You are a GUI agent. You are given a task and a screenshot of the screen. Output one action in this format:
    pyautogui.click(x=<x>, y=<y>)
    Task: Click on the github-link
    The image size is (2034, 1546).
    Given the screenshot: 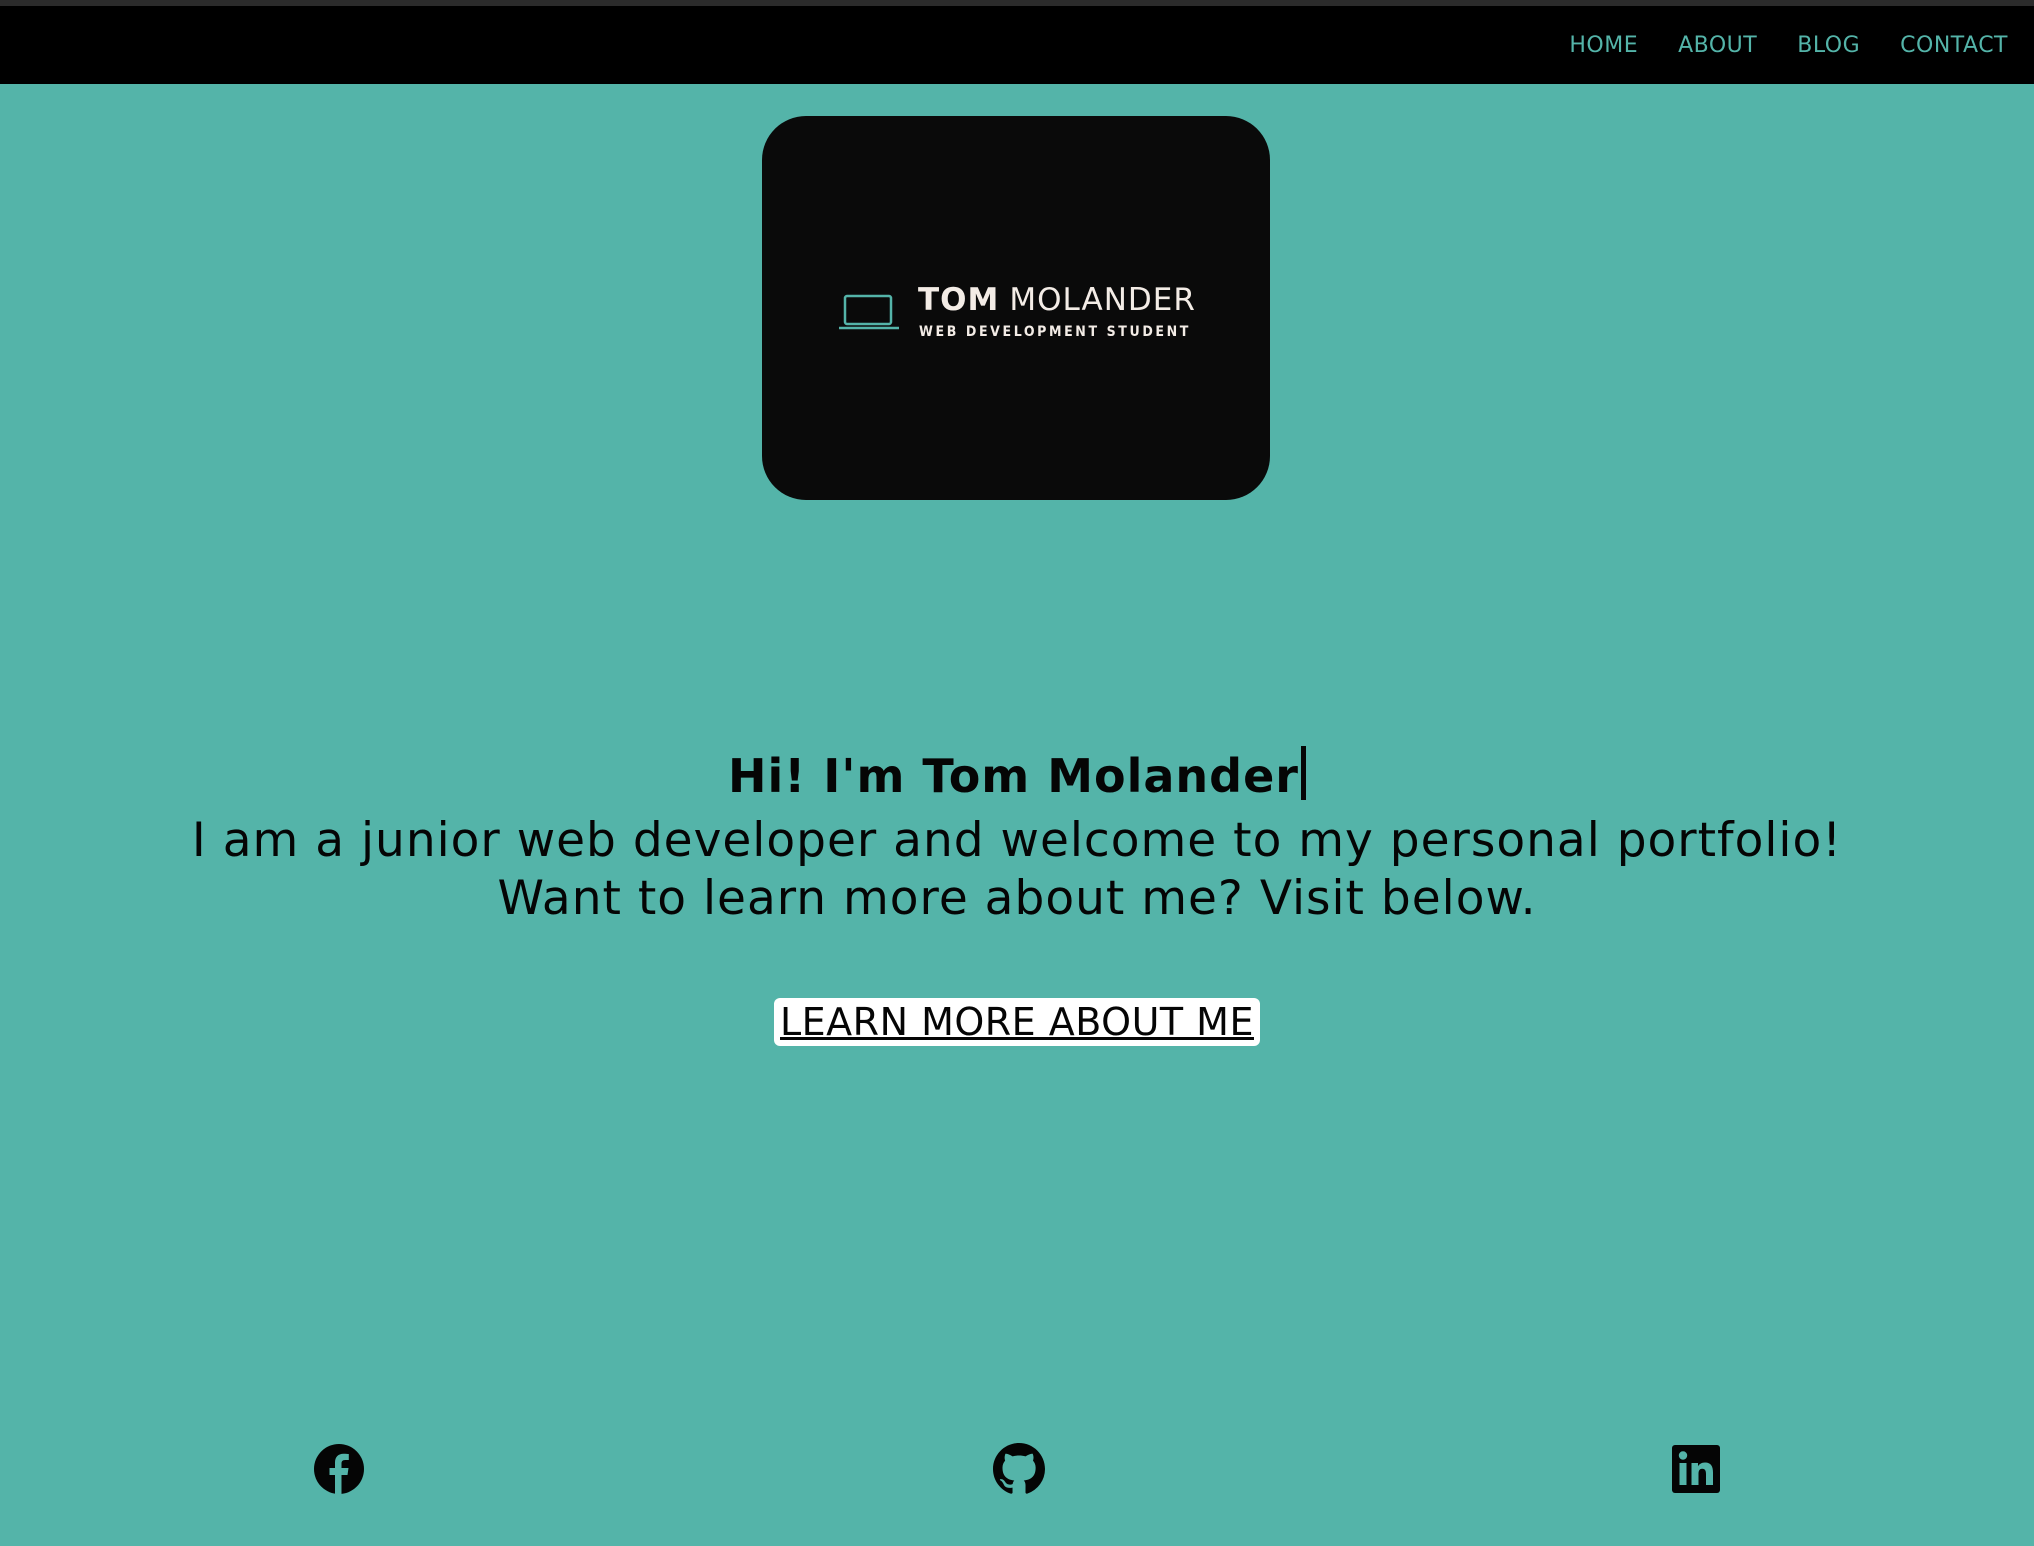 What is the action you would take?
    pyautogui.click(x=1019, y=1469)
    